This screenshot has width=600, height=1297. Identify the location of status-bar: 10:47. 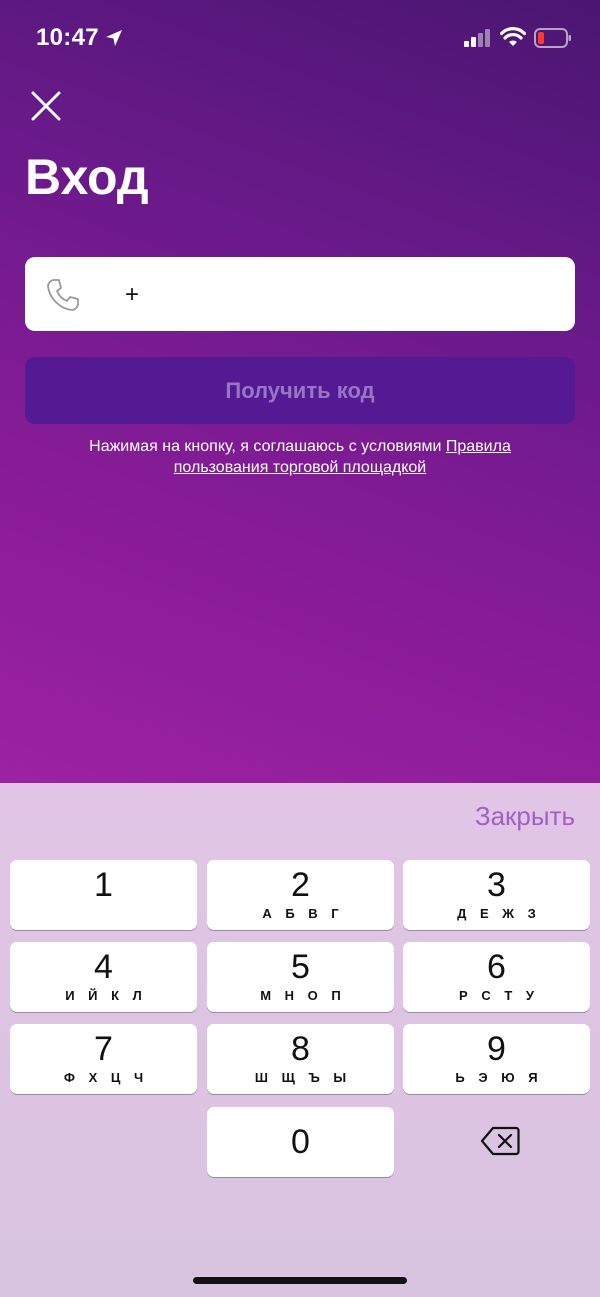
(300, 38).